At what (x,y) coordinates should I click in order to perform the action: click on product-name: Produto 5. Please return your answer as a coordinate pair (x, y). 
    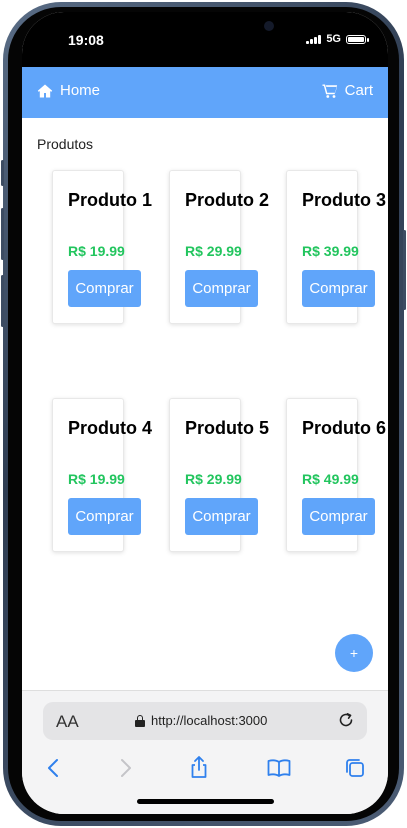
    Looking at the image, I should click on (227, 428).